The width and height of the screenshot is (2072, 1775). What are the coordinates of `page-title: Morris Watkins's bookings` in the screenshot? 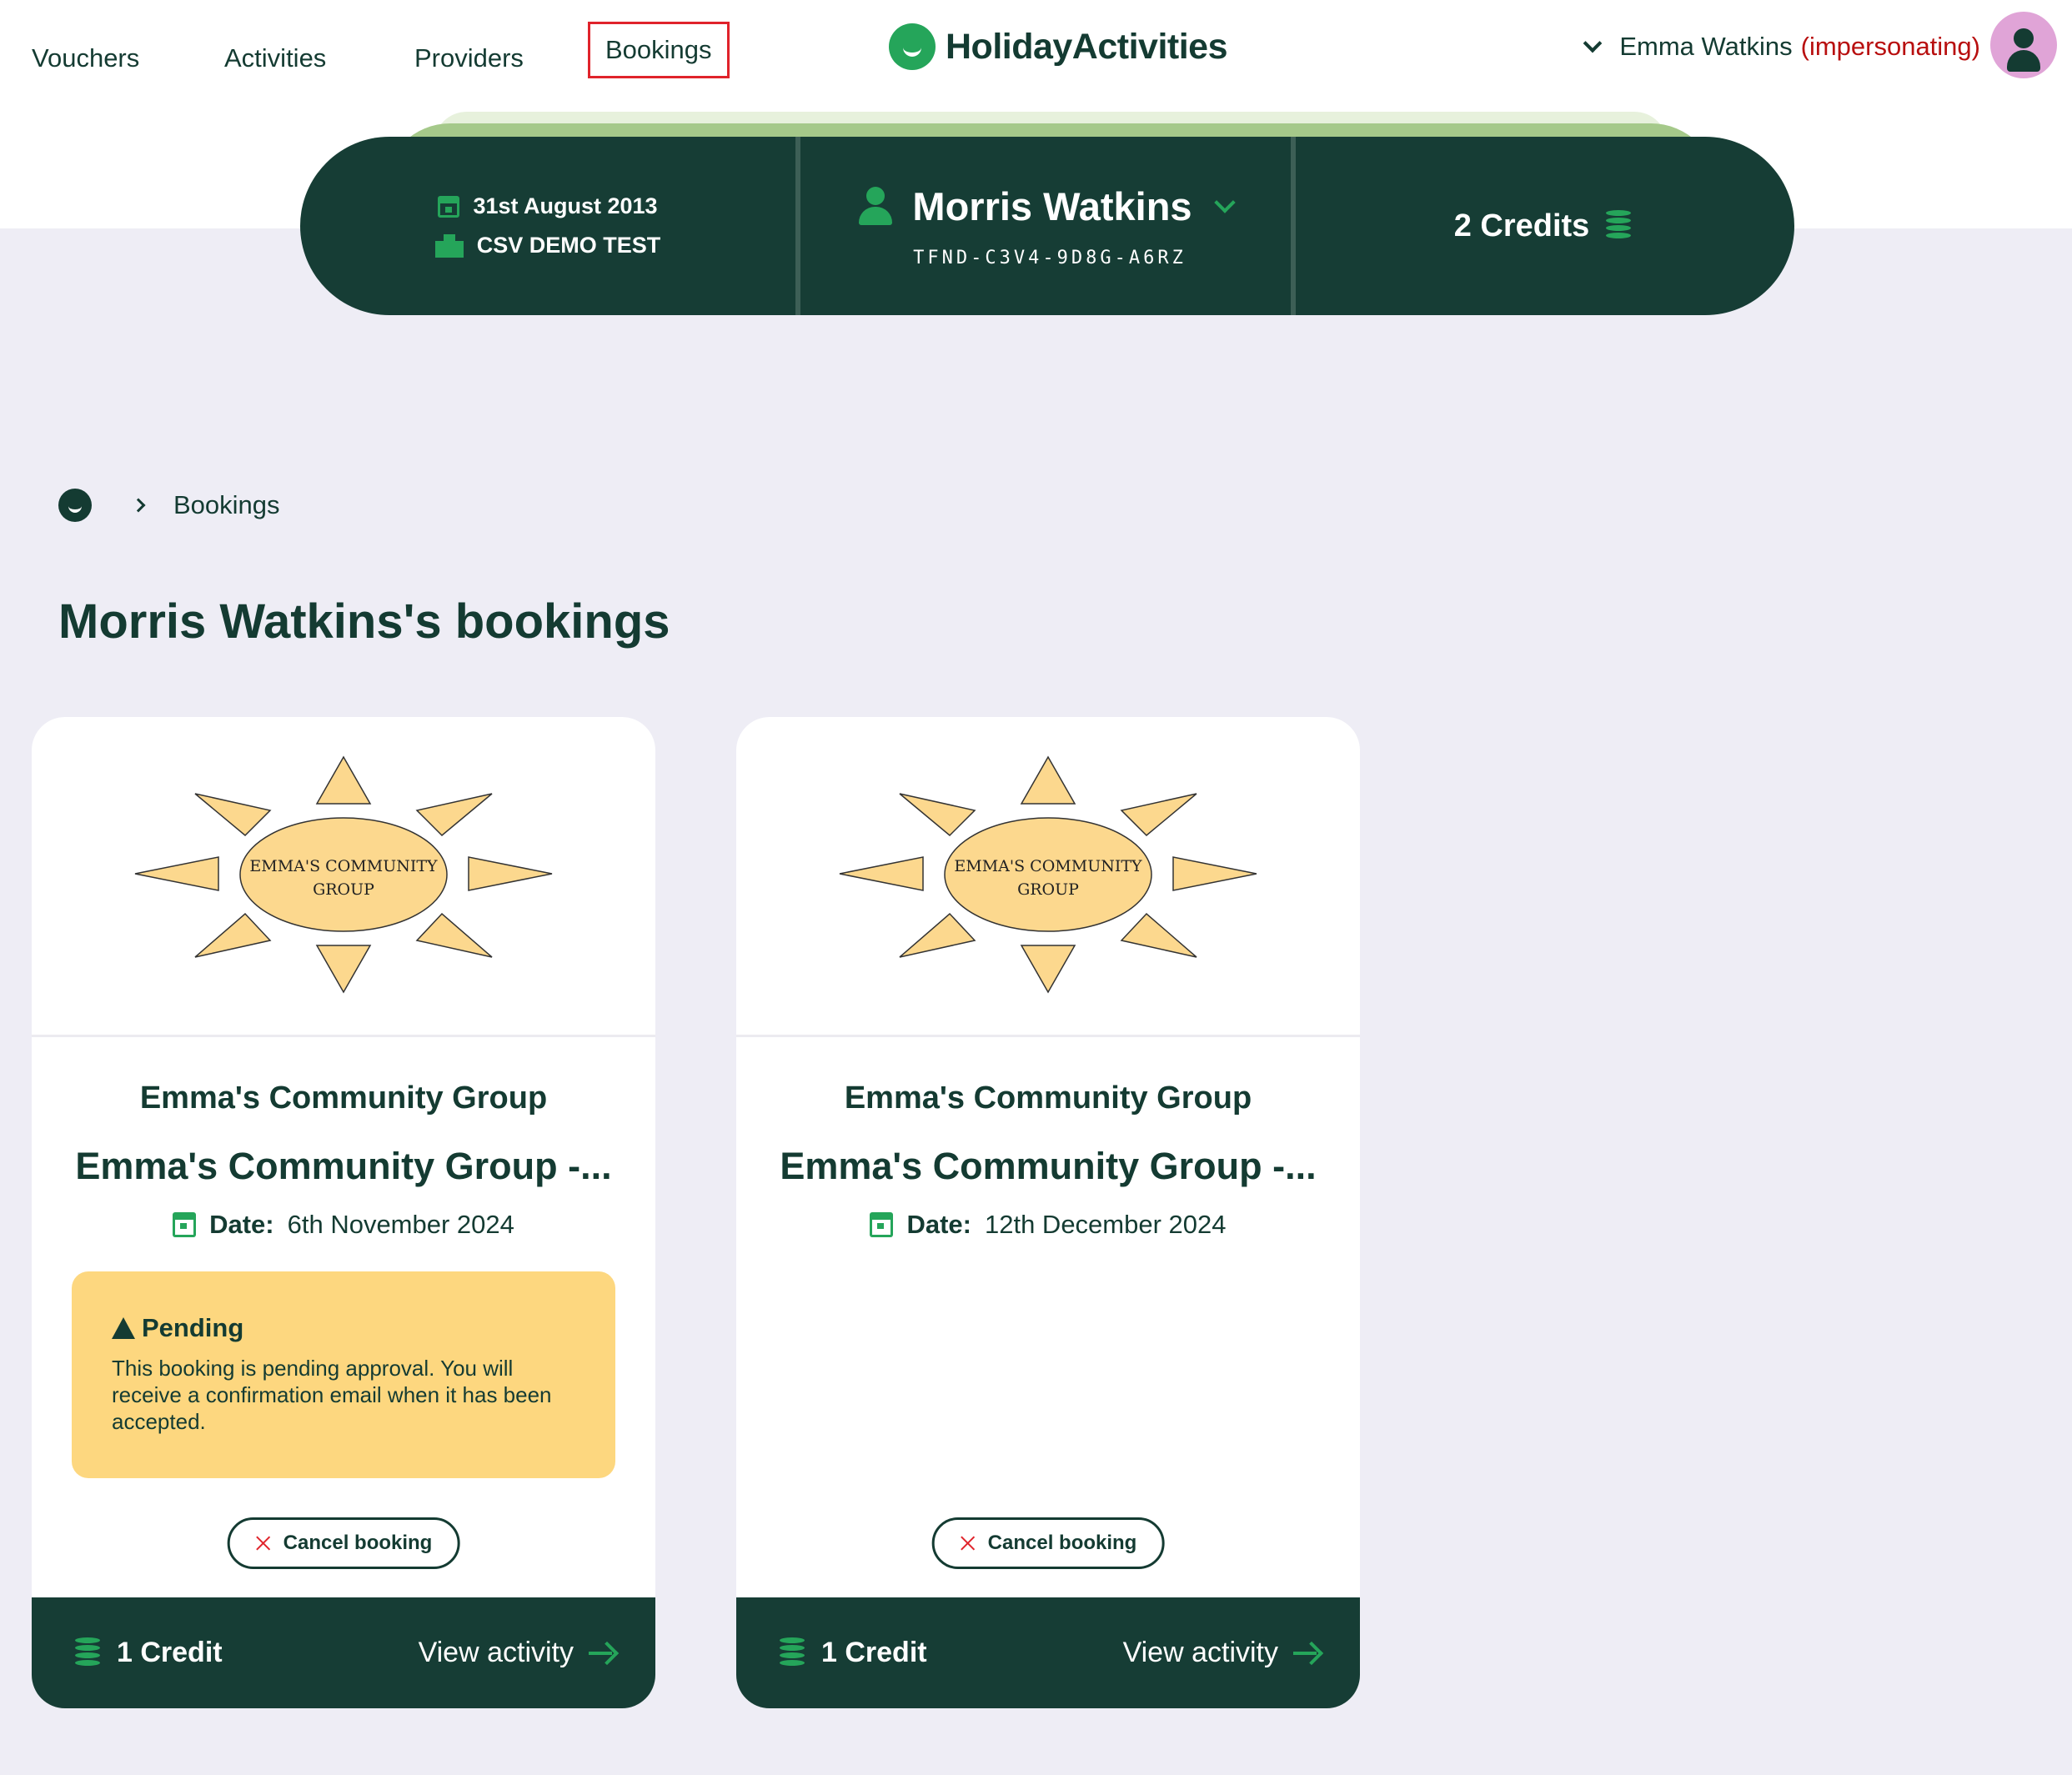 It's located at (364, 622).